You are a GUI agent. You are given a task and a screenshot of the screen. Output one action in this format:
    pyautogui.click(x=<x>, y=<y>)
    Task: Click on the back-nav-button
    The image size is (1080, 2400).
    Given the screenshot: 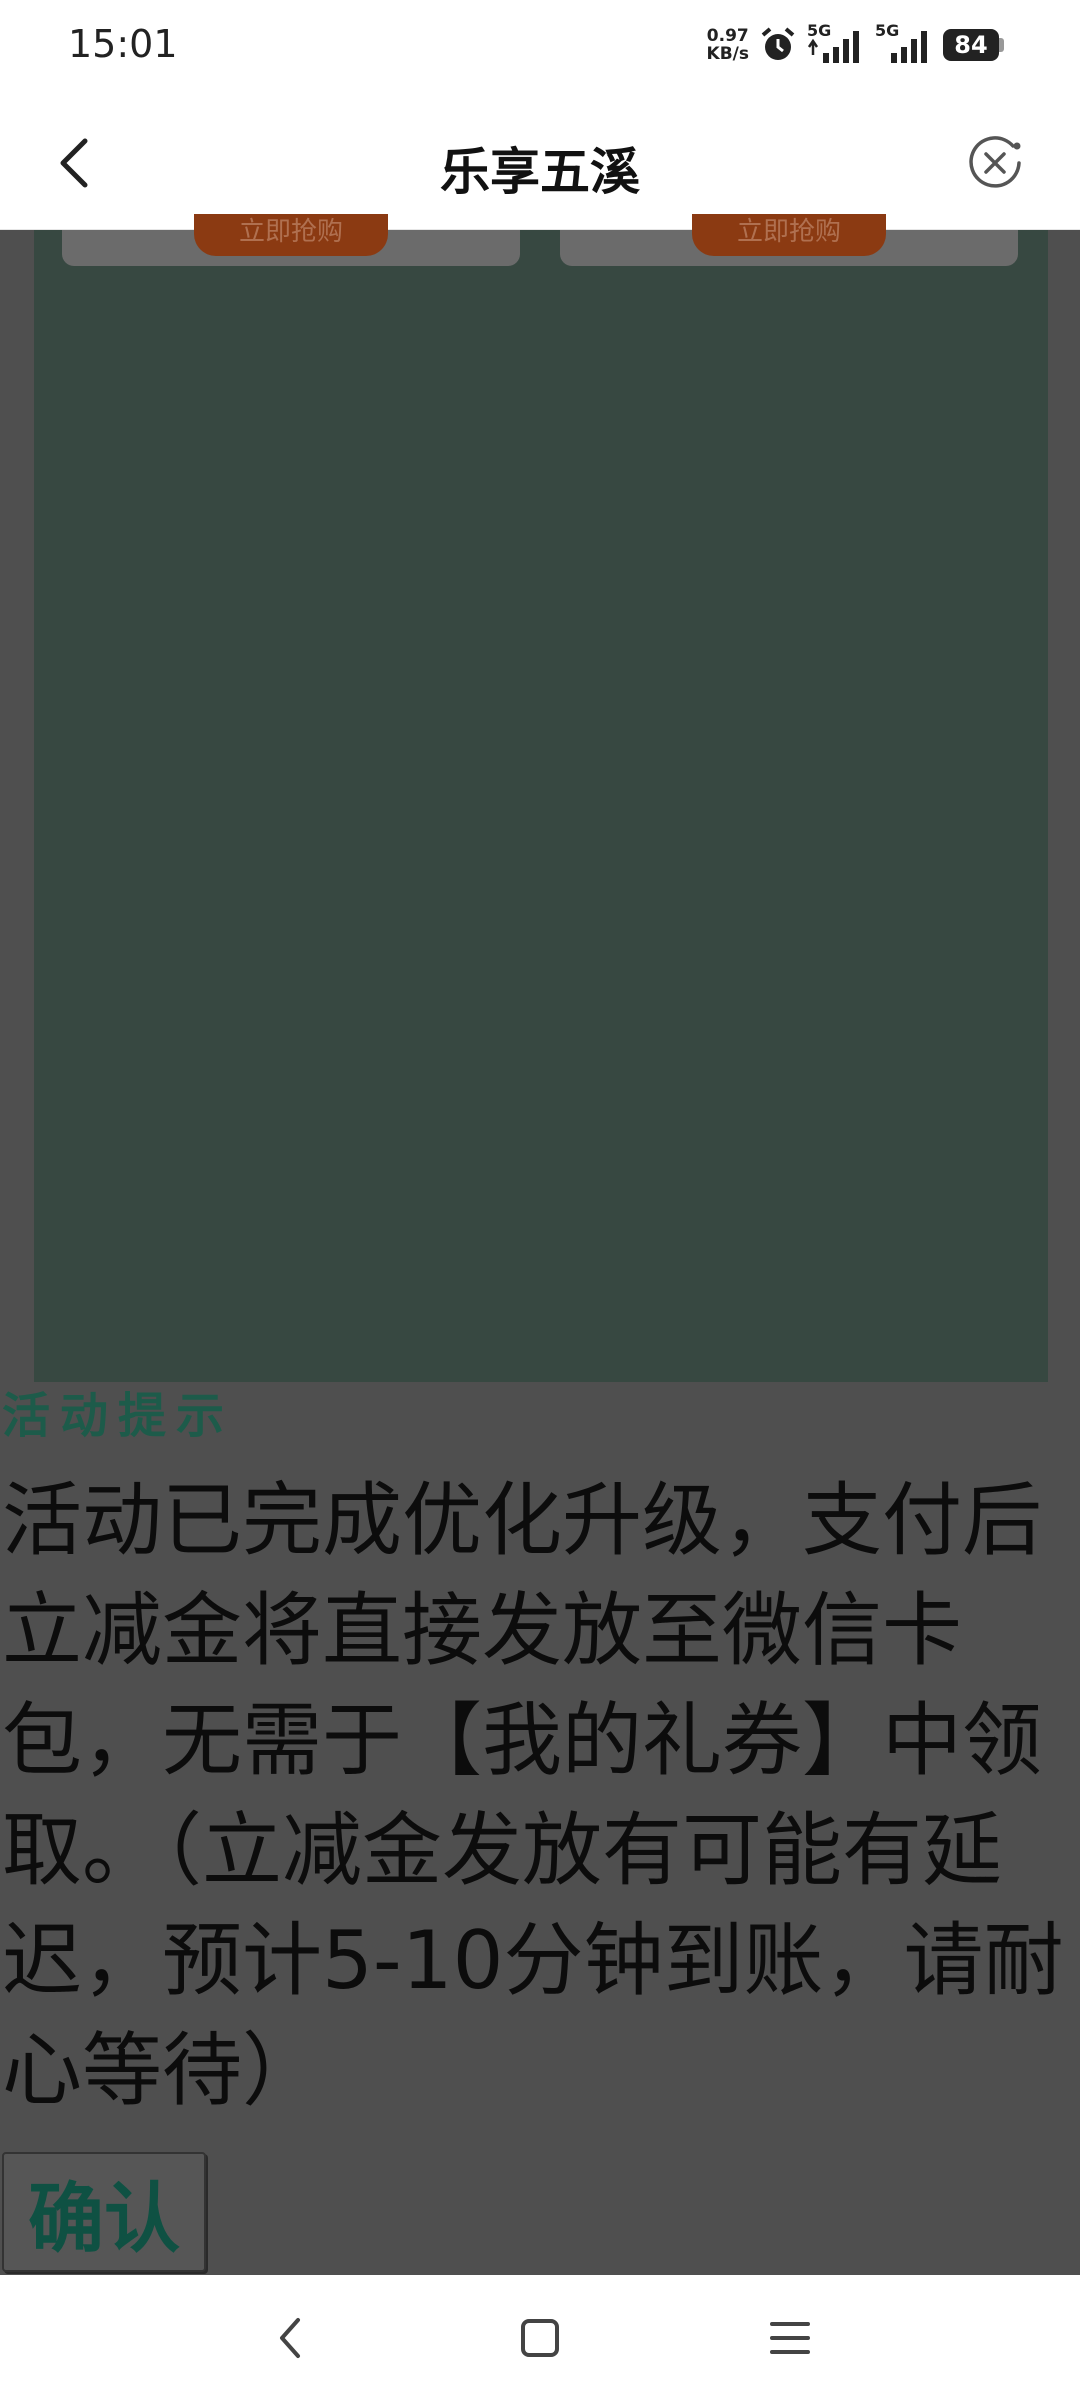 What is the action you would take?
    pyautogui.click(x=290, y=2338)
    